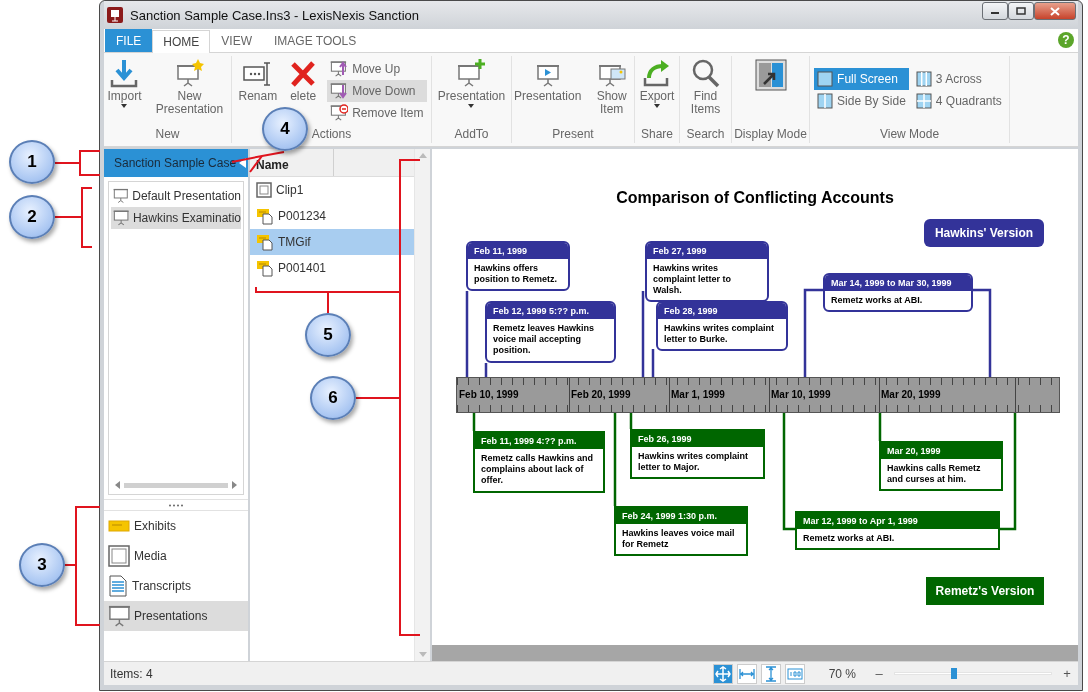 The width and height of the screenshot is (1088, 692). What do you see at coordinates (611, 87) in the screenshot?
I see `ribbon-button: Show Item` at bounding box center [611, 87].